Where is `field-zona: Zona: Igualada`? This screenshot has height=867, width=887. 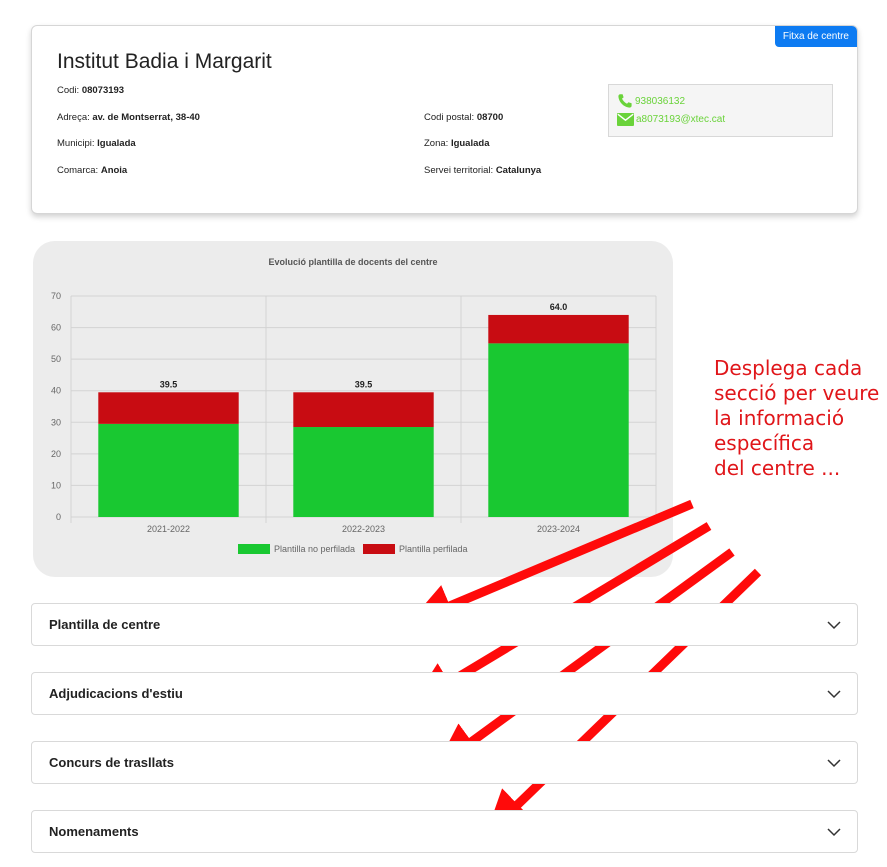
field-zona: Zona: Igualada is located at coordinates (456, 143).